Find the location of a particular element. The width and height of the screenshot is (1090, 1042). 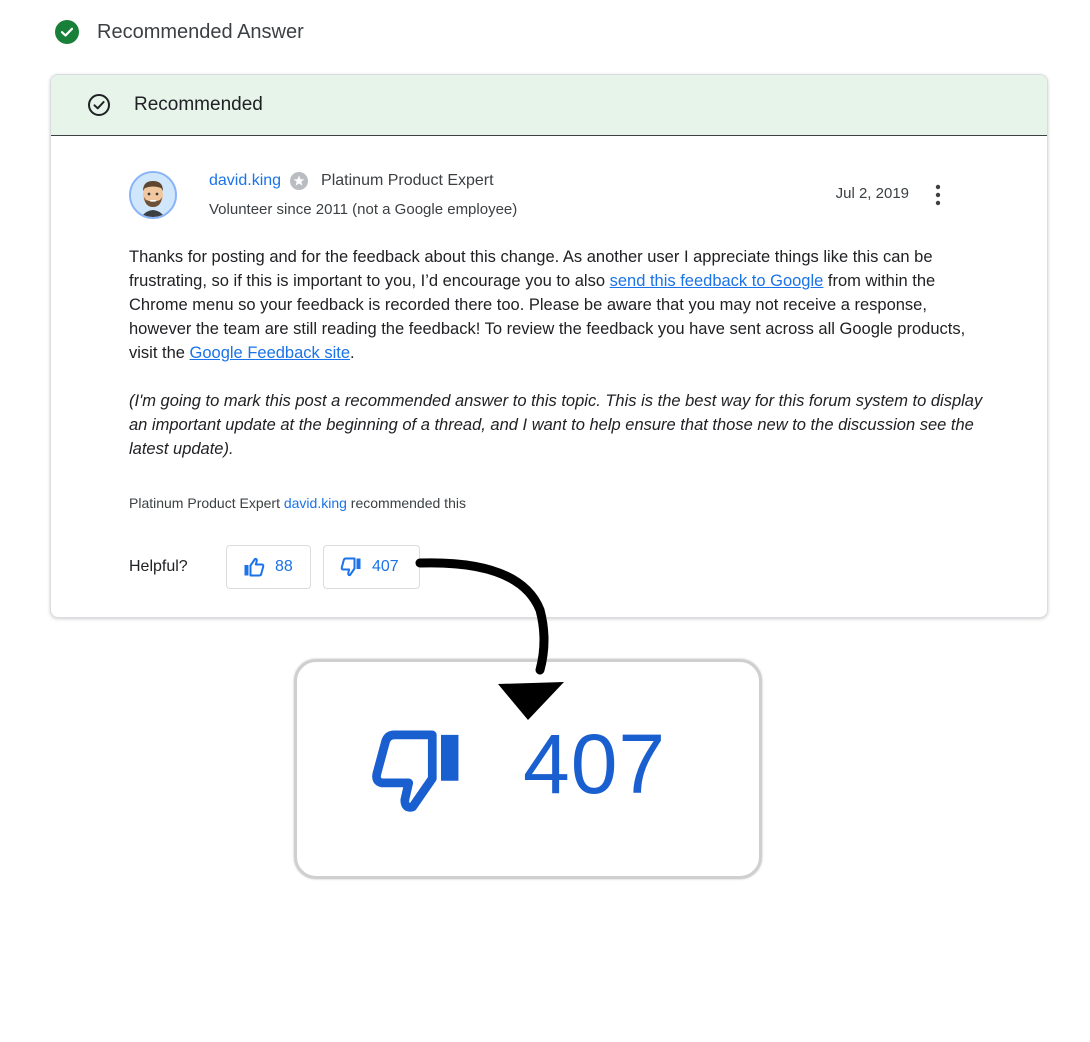

thumbs-down-count: 407 is located at coordinates (385, 566).